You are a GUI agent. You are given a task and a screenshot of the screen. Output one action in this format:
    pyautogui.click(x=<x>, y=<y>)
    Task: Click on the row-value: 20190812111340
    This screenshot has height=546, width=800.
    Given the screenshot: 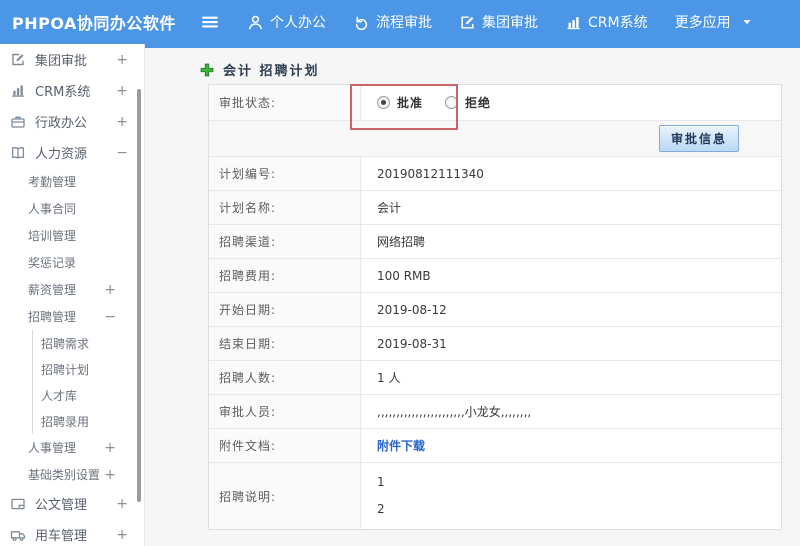 What is the action you would take?
    pyautogui.click(x=430, y=173)
    